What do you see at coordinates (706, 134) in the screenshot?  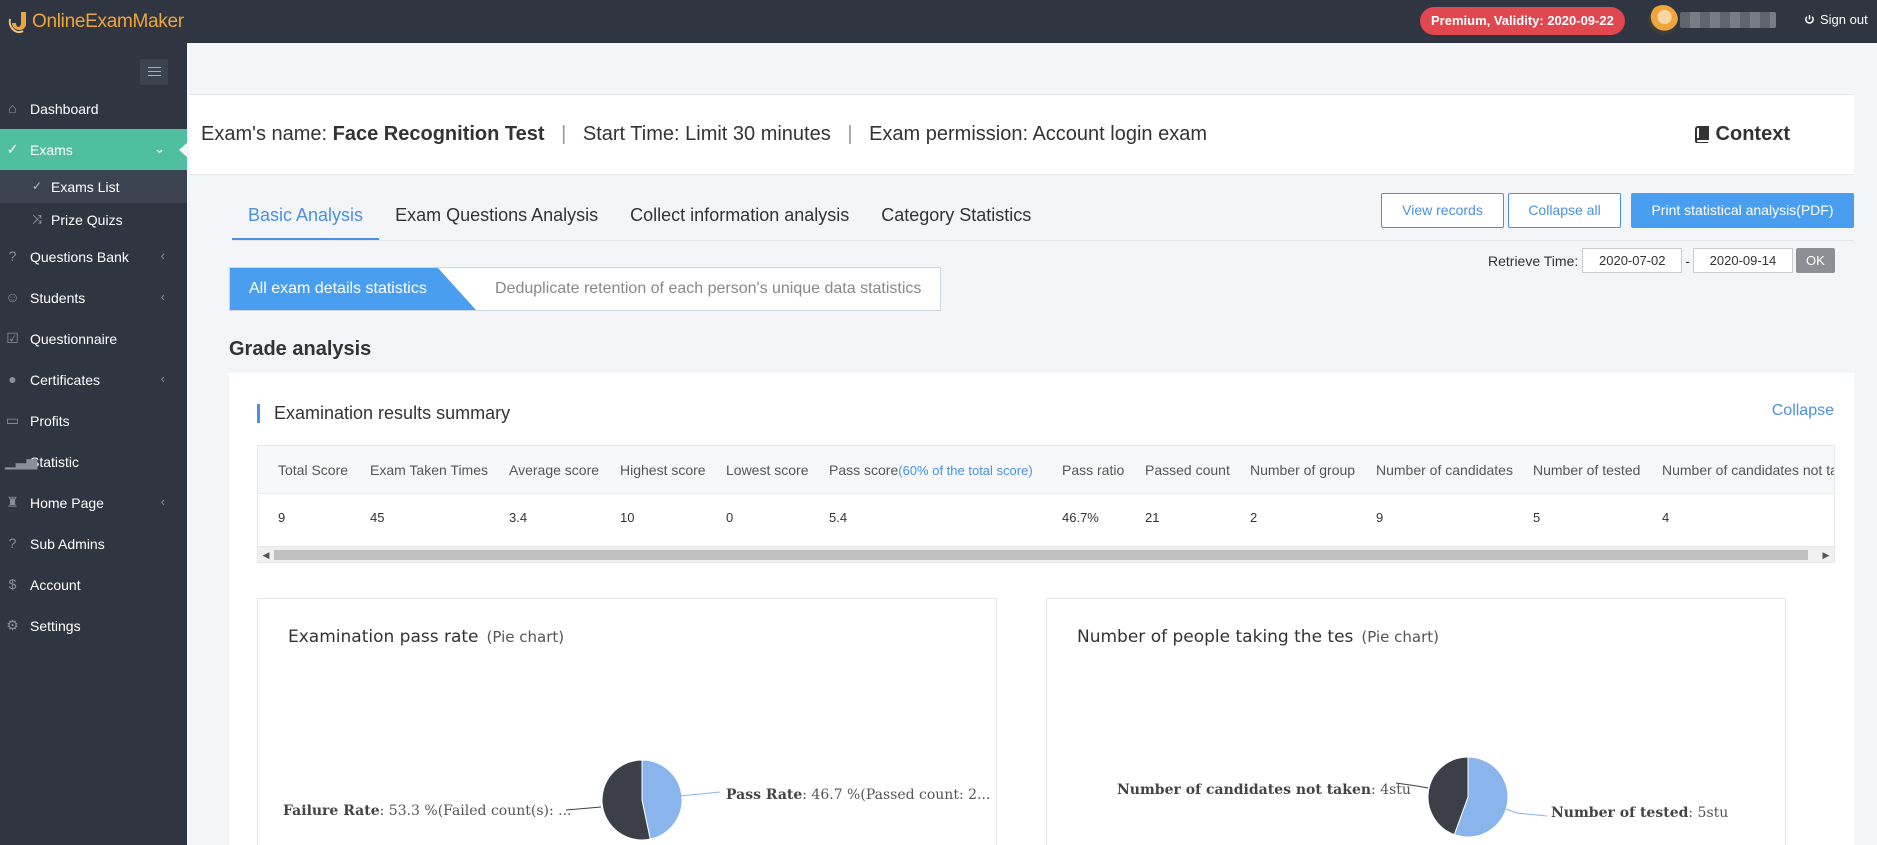 I see `exam-start-time: Start Time: Limit 30 minutes` at bounding box center [706, 134].